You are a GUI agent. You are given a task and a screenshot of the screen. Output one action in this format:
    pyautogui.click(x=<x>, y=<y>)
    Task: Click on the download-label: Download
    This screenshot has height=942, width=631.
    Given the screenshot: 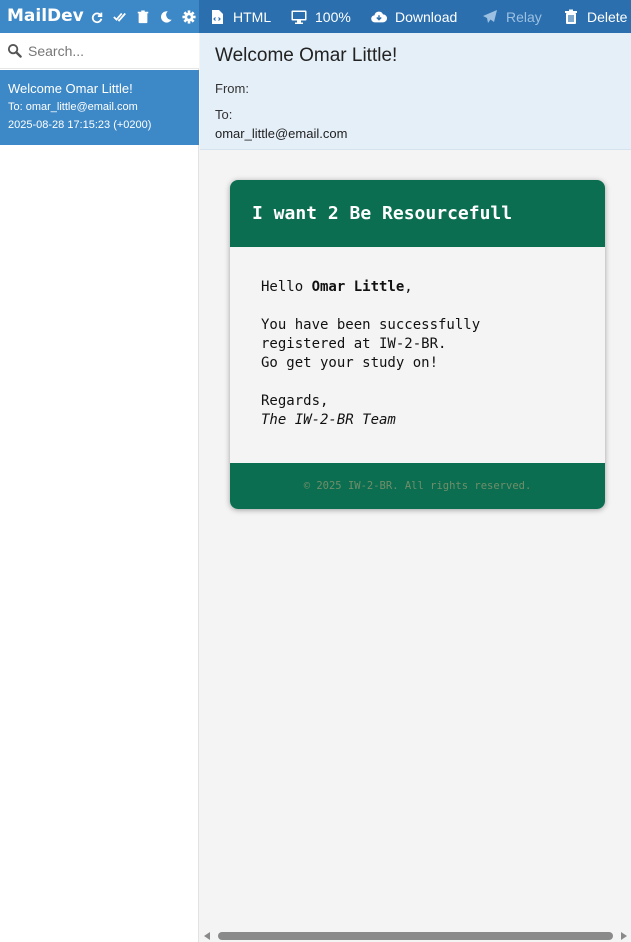 What is the action you would take?
    pyautogui.click(x=426, y=16)
    